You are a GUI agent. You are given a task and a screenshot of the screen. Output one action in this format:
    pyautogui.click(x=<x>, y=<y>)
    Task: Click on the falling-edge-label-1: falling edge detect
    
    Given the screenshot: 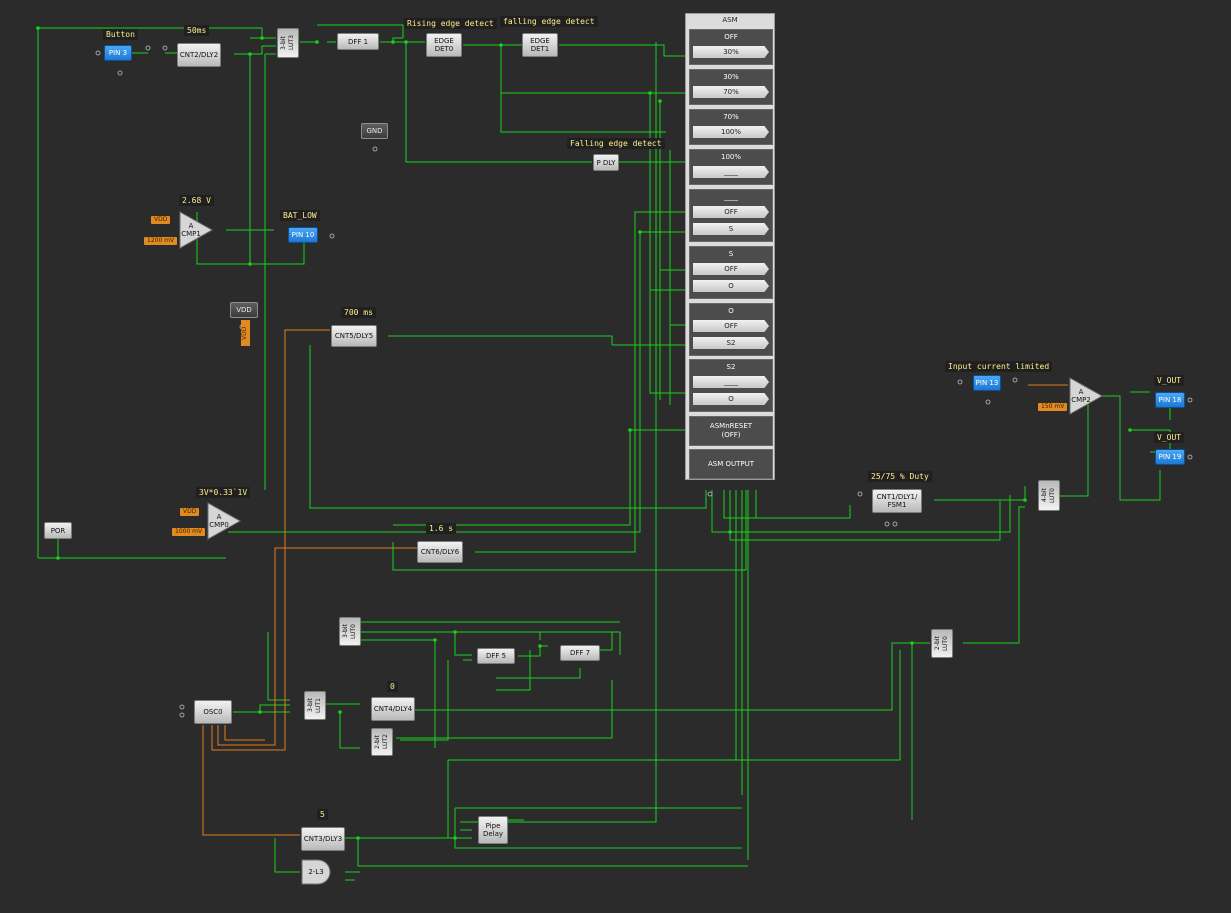 What is the action you would take?
    pyautogui.click(x=549, y=21)
    